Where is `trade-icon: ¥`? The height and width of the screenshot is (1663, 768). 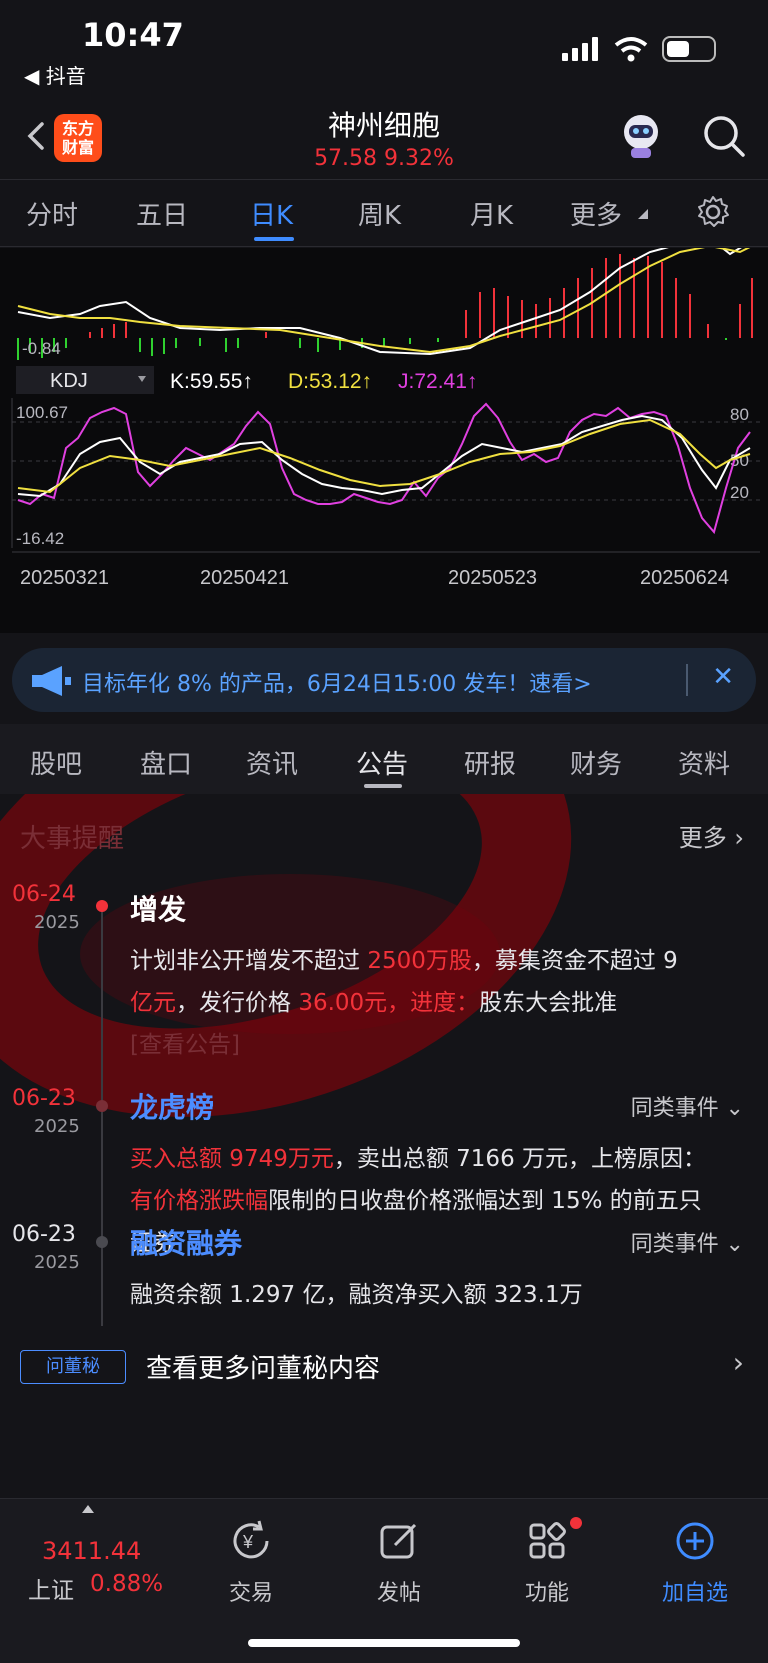 trade-icon: ¥ is located at coordinates (251, 1539).